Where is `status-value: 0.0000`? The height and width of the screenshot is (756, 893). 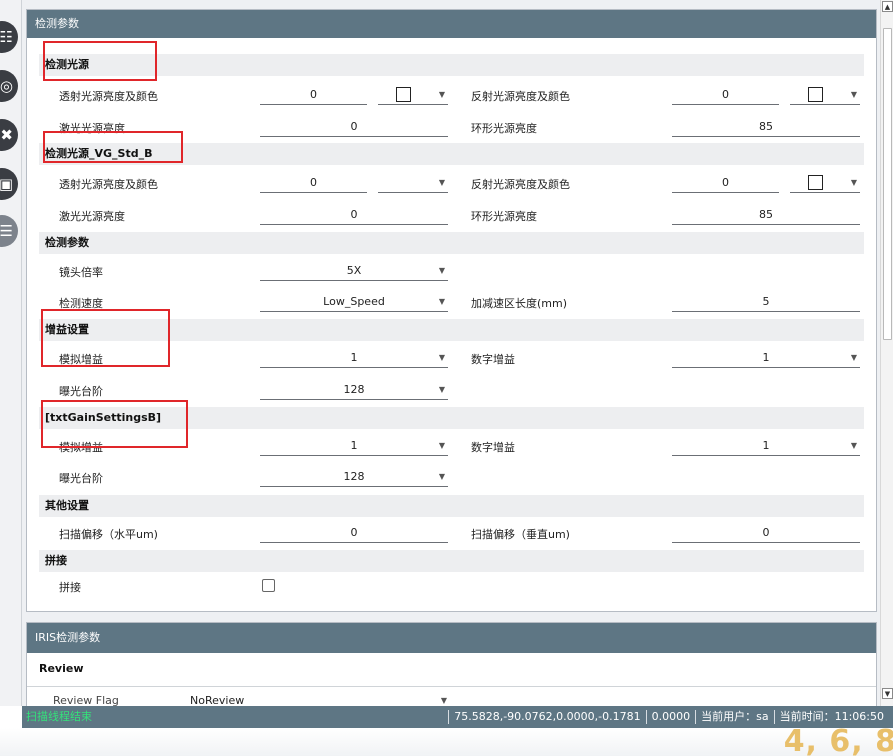 status-value: 0.0000 is located at coordinates (670, 717).